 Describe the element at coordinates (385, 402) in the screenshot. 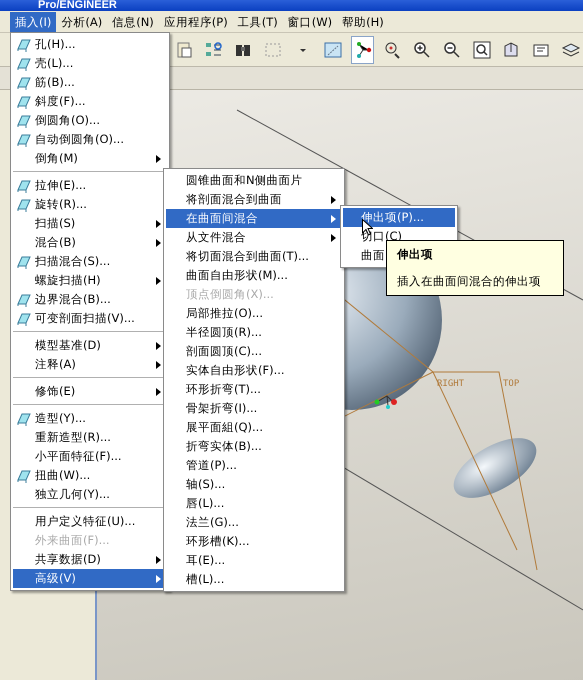

I see `axis-triad-icon` at that location.